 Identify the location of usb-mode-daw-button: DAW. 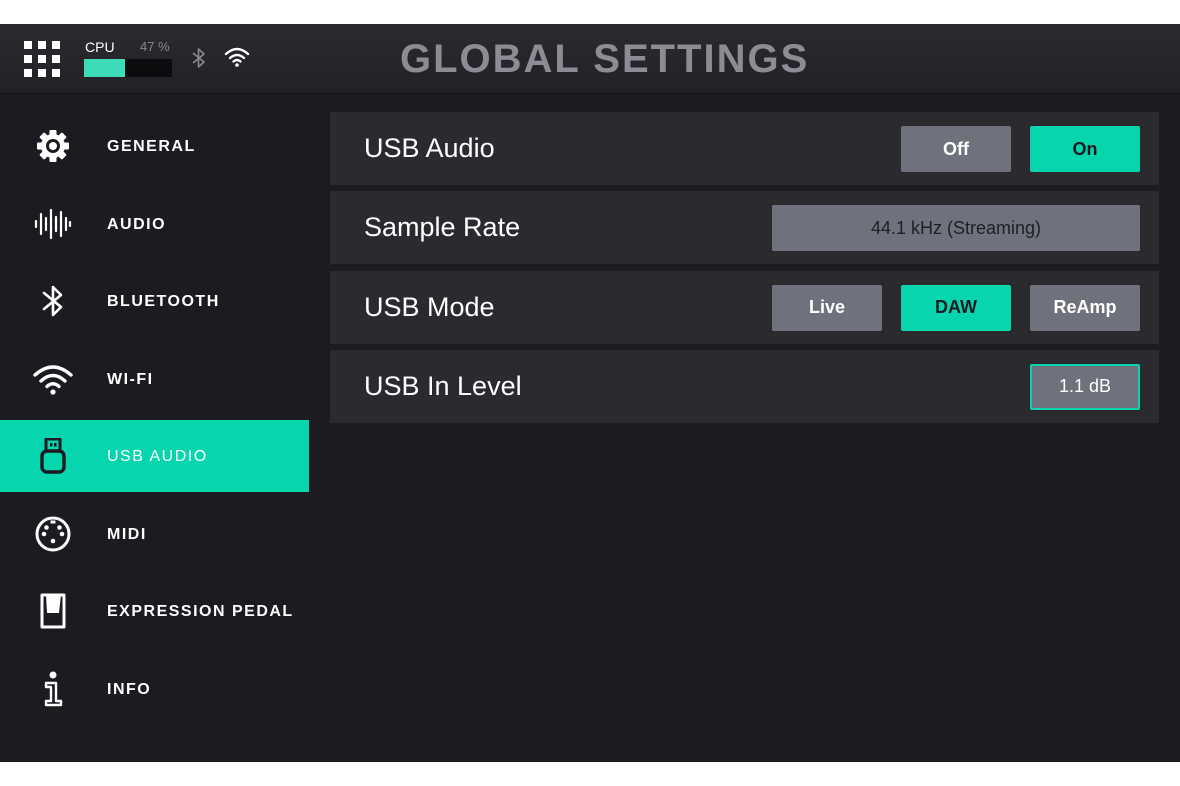
(956, 307).